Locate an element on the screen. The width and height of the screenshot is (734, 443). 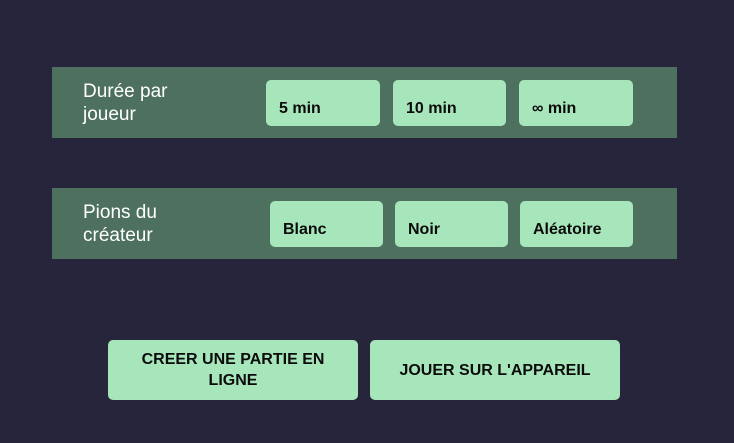
create-online-game-button: CREER UNE PARTIE EN LIGNE is located at coordinates (233, 370).